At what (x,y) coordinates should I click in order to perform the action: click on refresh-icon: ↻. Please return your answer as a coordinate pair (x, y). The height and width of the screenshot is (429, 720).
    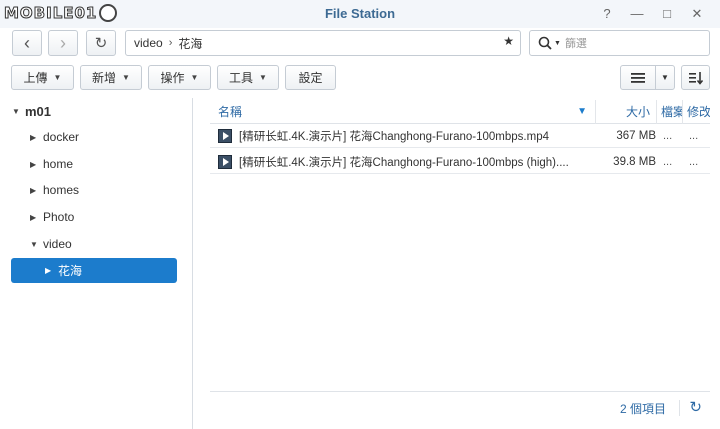
    Looking at the image, I should click on (101, 43).